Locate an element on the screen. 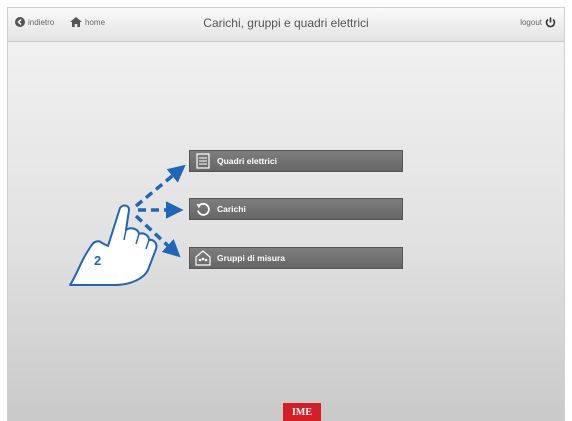 This screenshot has height=421, width=572. step-number: 2 is located at coordinates (97, 260).